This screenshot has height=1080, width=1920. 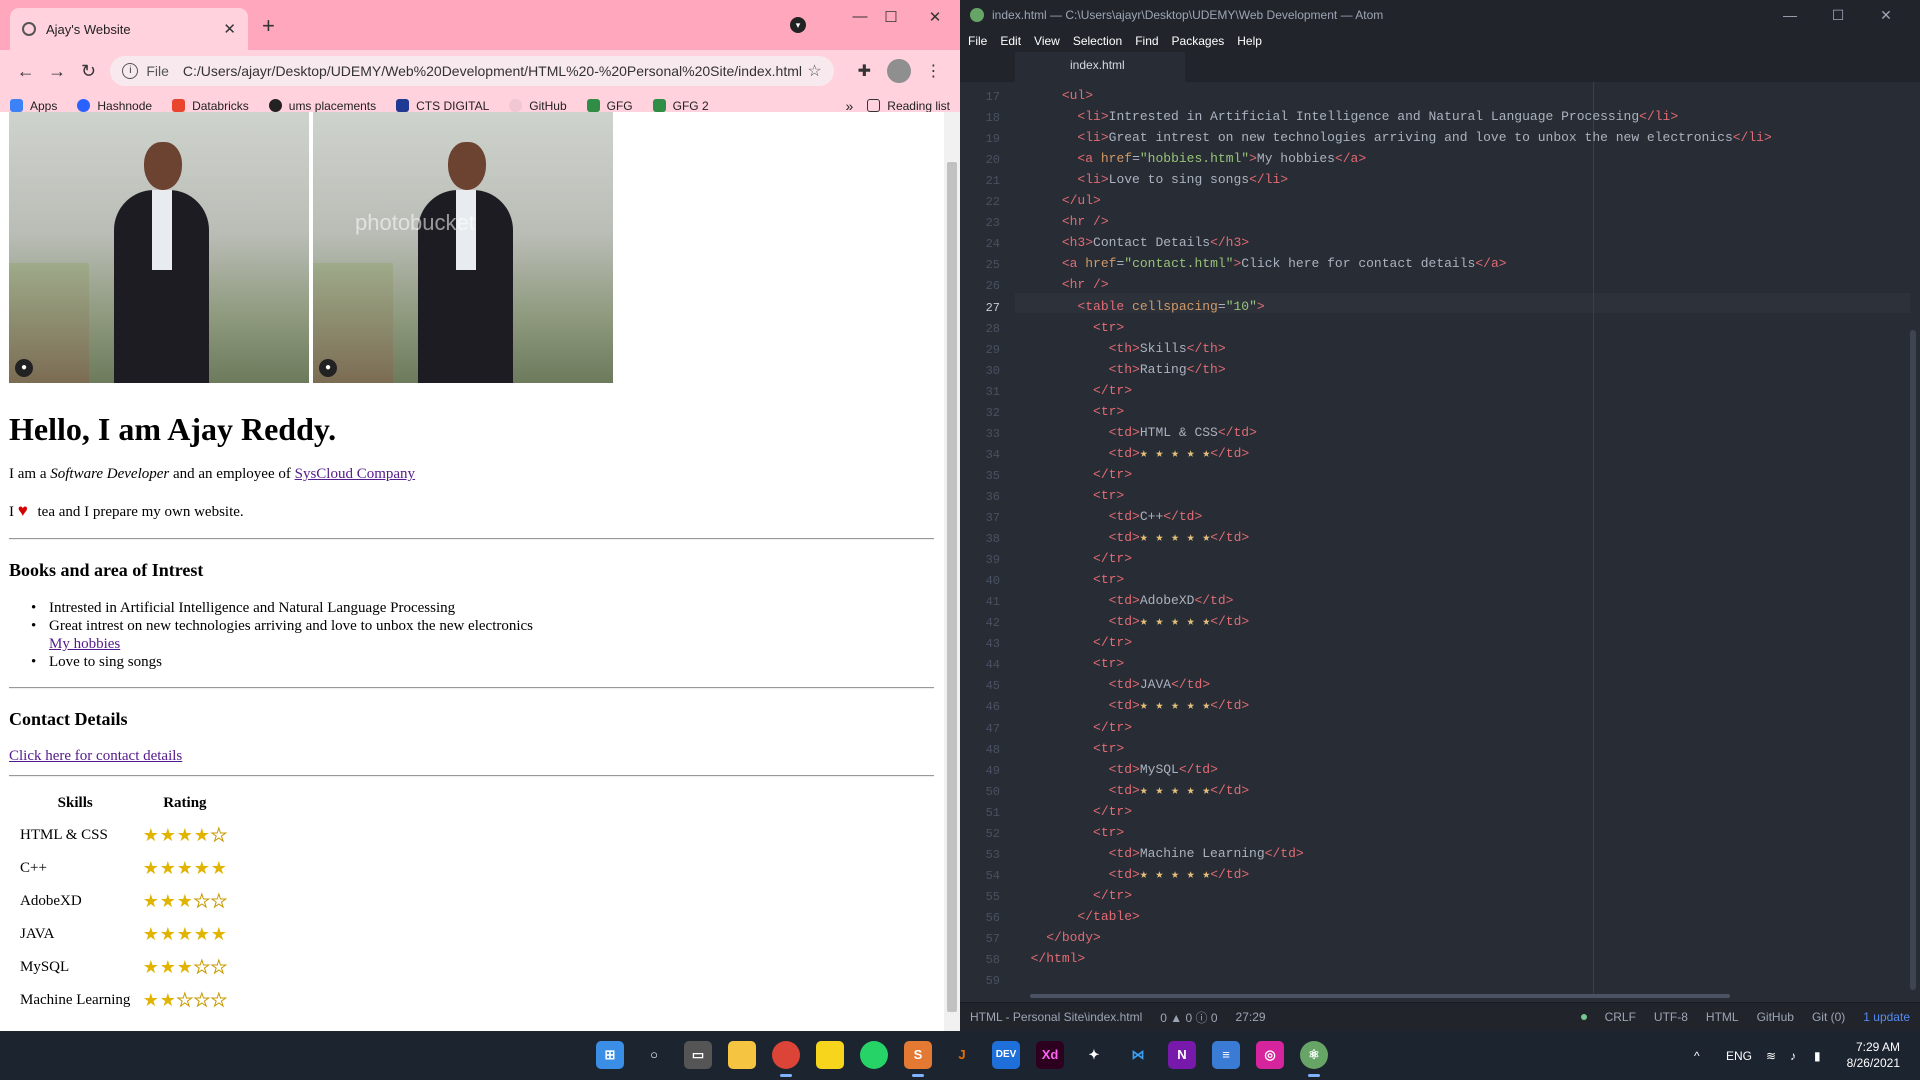 I want to click on status-git: Git (0), so click(x=1828, y=1017).